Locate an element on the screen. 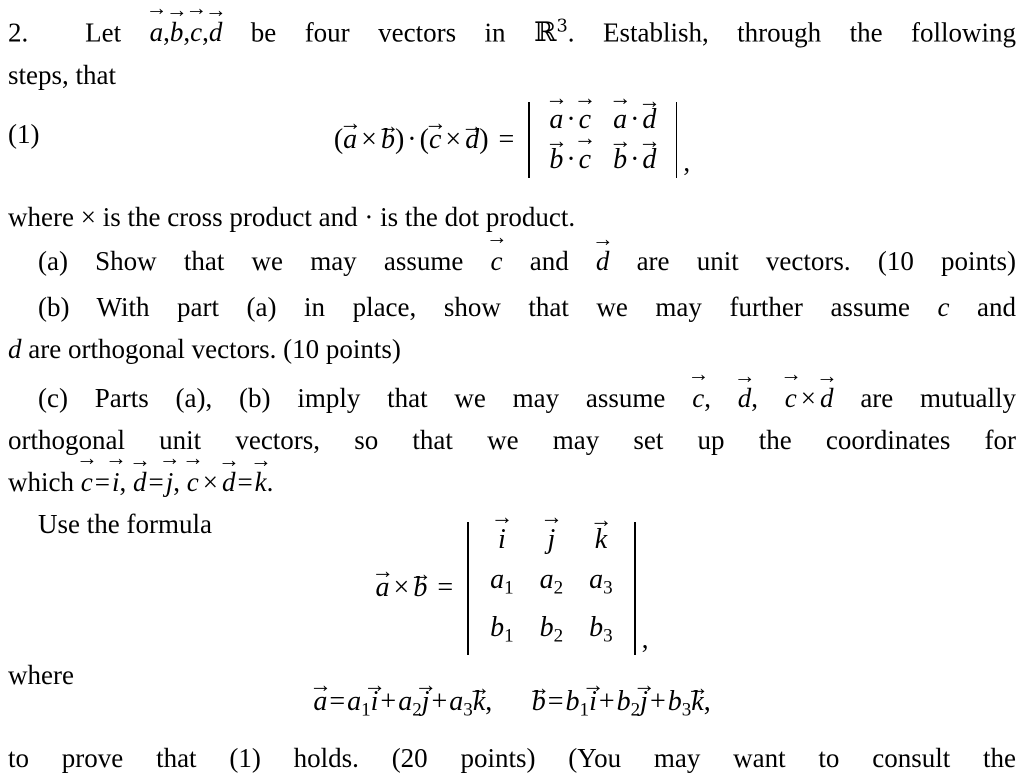 The height and width of the screenshot is (781, 1024). determinant-cell: b3 is located at coordinates (601, 629).